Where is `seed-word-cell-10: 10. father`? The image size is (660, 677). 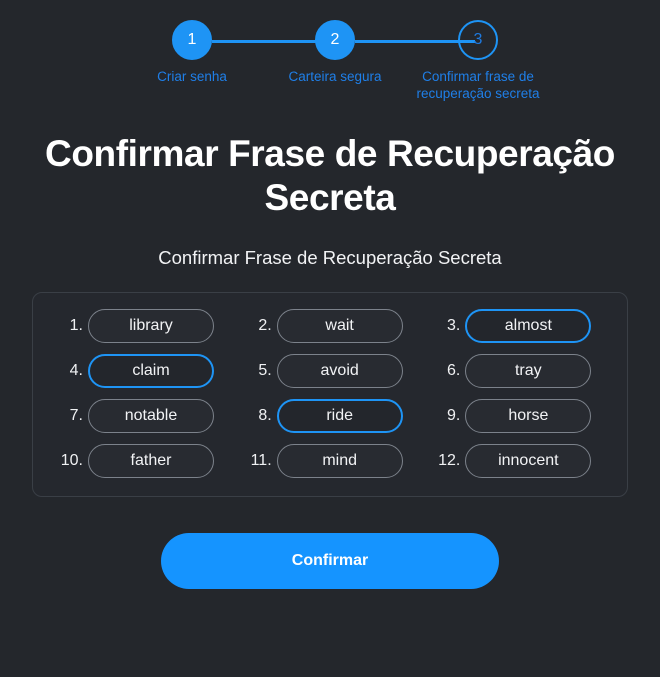
seed-word-cell-10: 10. father is located at coordinates (141, 461).